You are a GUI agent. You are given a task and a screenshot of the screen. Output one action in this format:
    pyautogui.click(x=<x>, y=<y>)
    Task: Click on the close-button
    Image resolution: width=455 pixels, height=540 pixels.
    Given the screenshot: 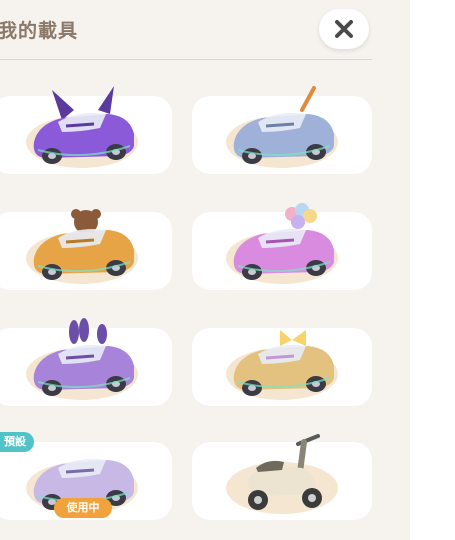 What is the action you would take?
    pyautogui.click(x=344, y=29)
    